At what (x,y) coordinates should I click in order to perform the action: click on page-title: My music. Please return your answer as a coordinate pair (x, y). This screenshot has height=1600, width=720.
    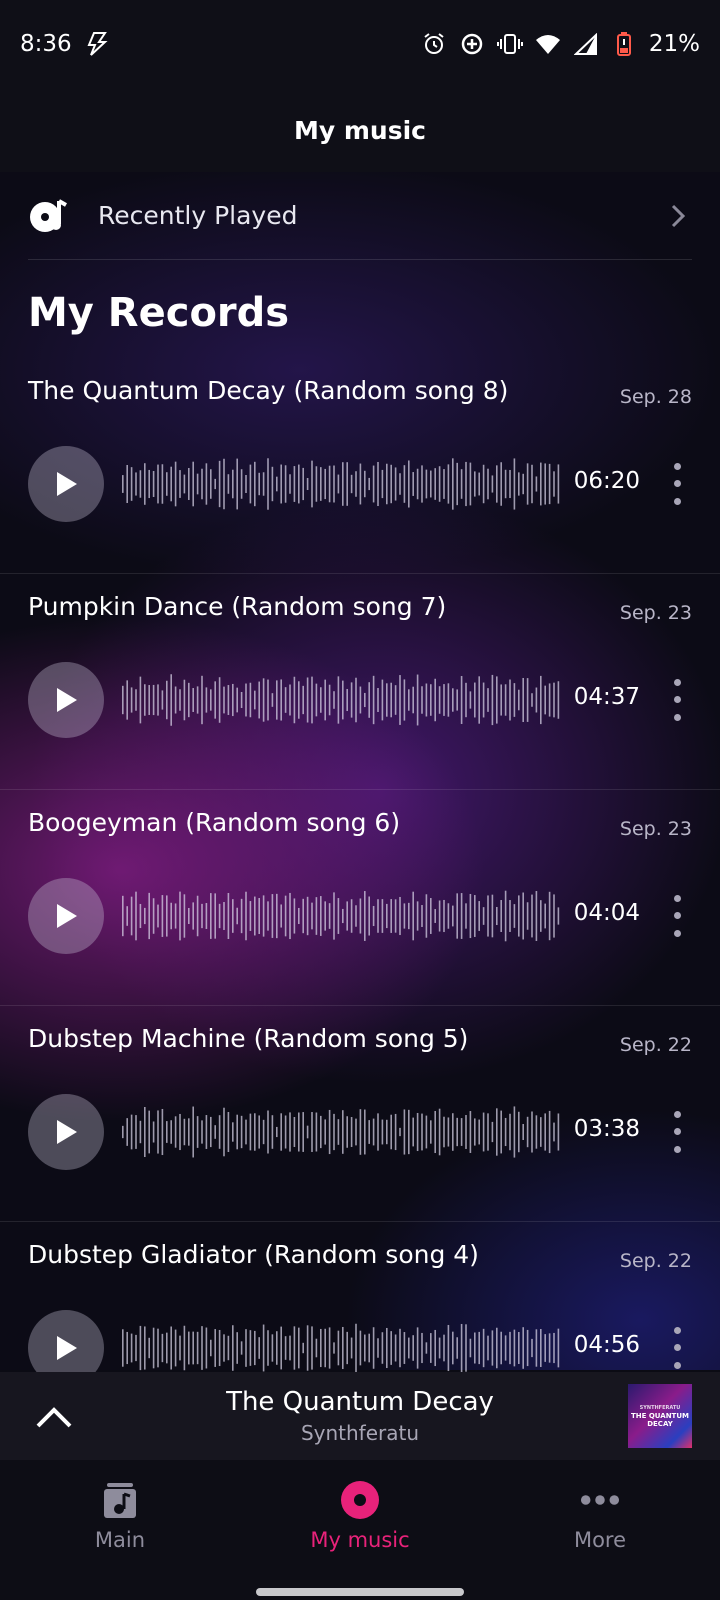
    Looking at the image, I should click on (360, 130).